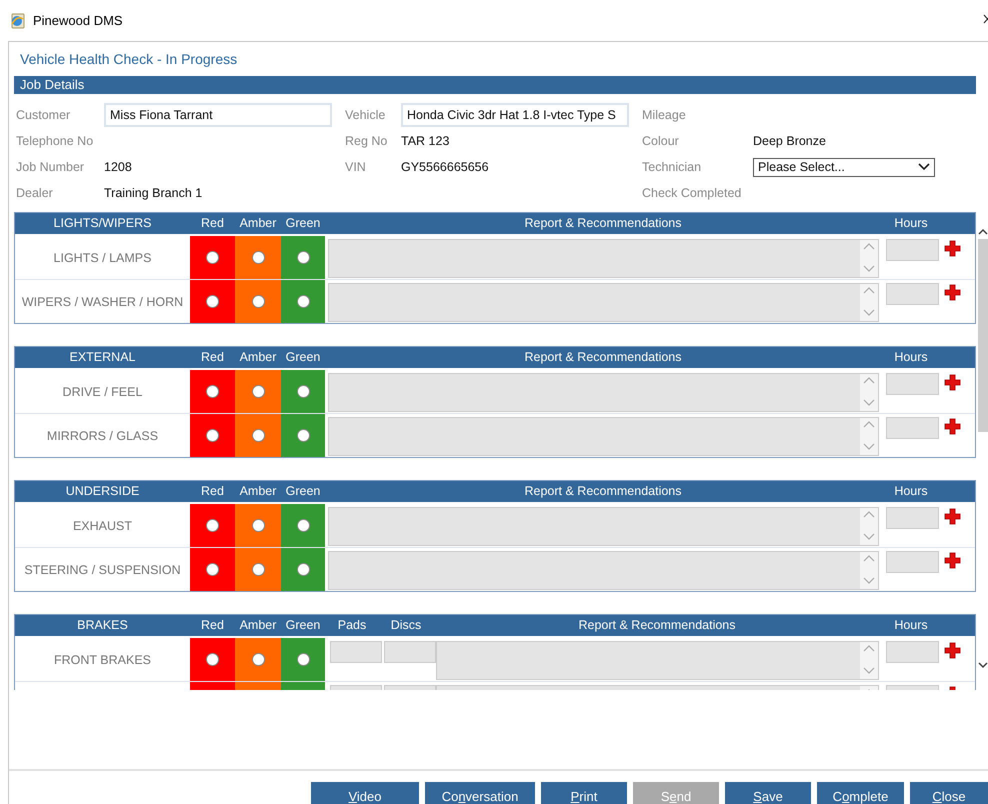 This screenshot has width=988, height=804. What do you see at coordinates (102, 625) in the screenshot?
I see `section-title: BRAKES` at bounding box center [102, 625].